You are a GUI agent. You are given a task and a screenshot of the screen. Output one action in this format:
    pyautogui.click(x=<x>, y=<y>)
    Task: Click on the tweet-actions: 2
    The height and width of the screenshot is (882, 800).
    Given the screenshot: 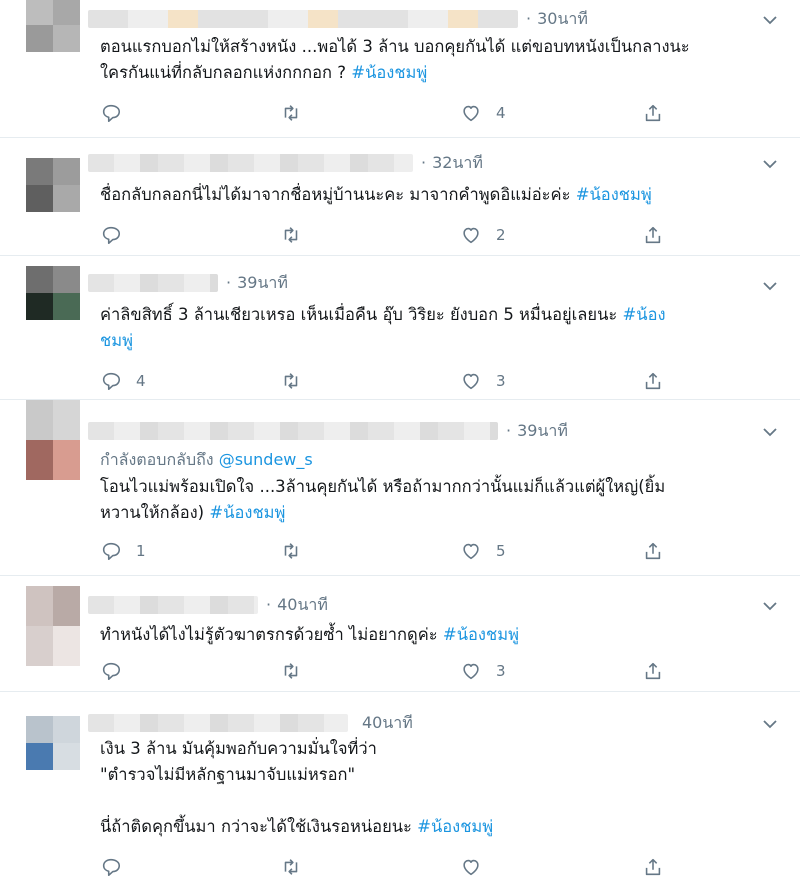 What is the action you would take?
    pyautogui.click(x=390, y=235)
    